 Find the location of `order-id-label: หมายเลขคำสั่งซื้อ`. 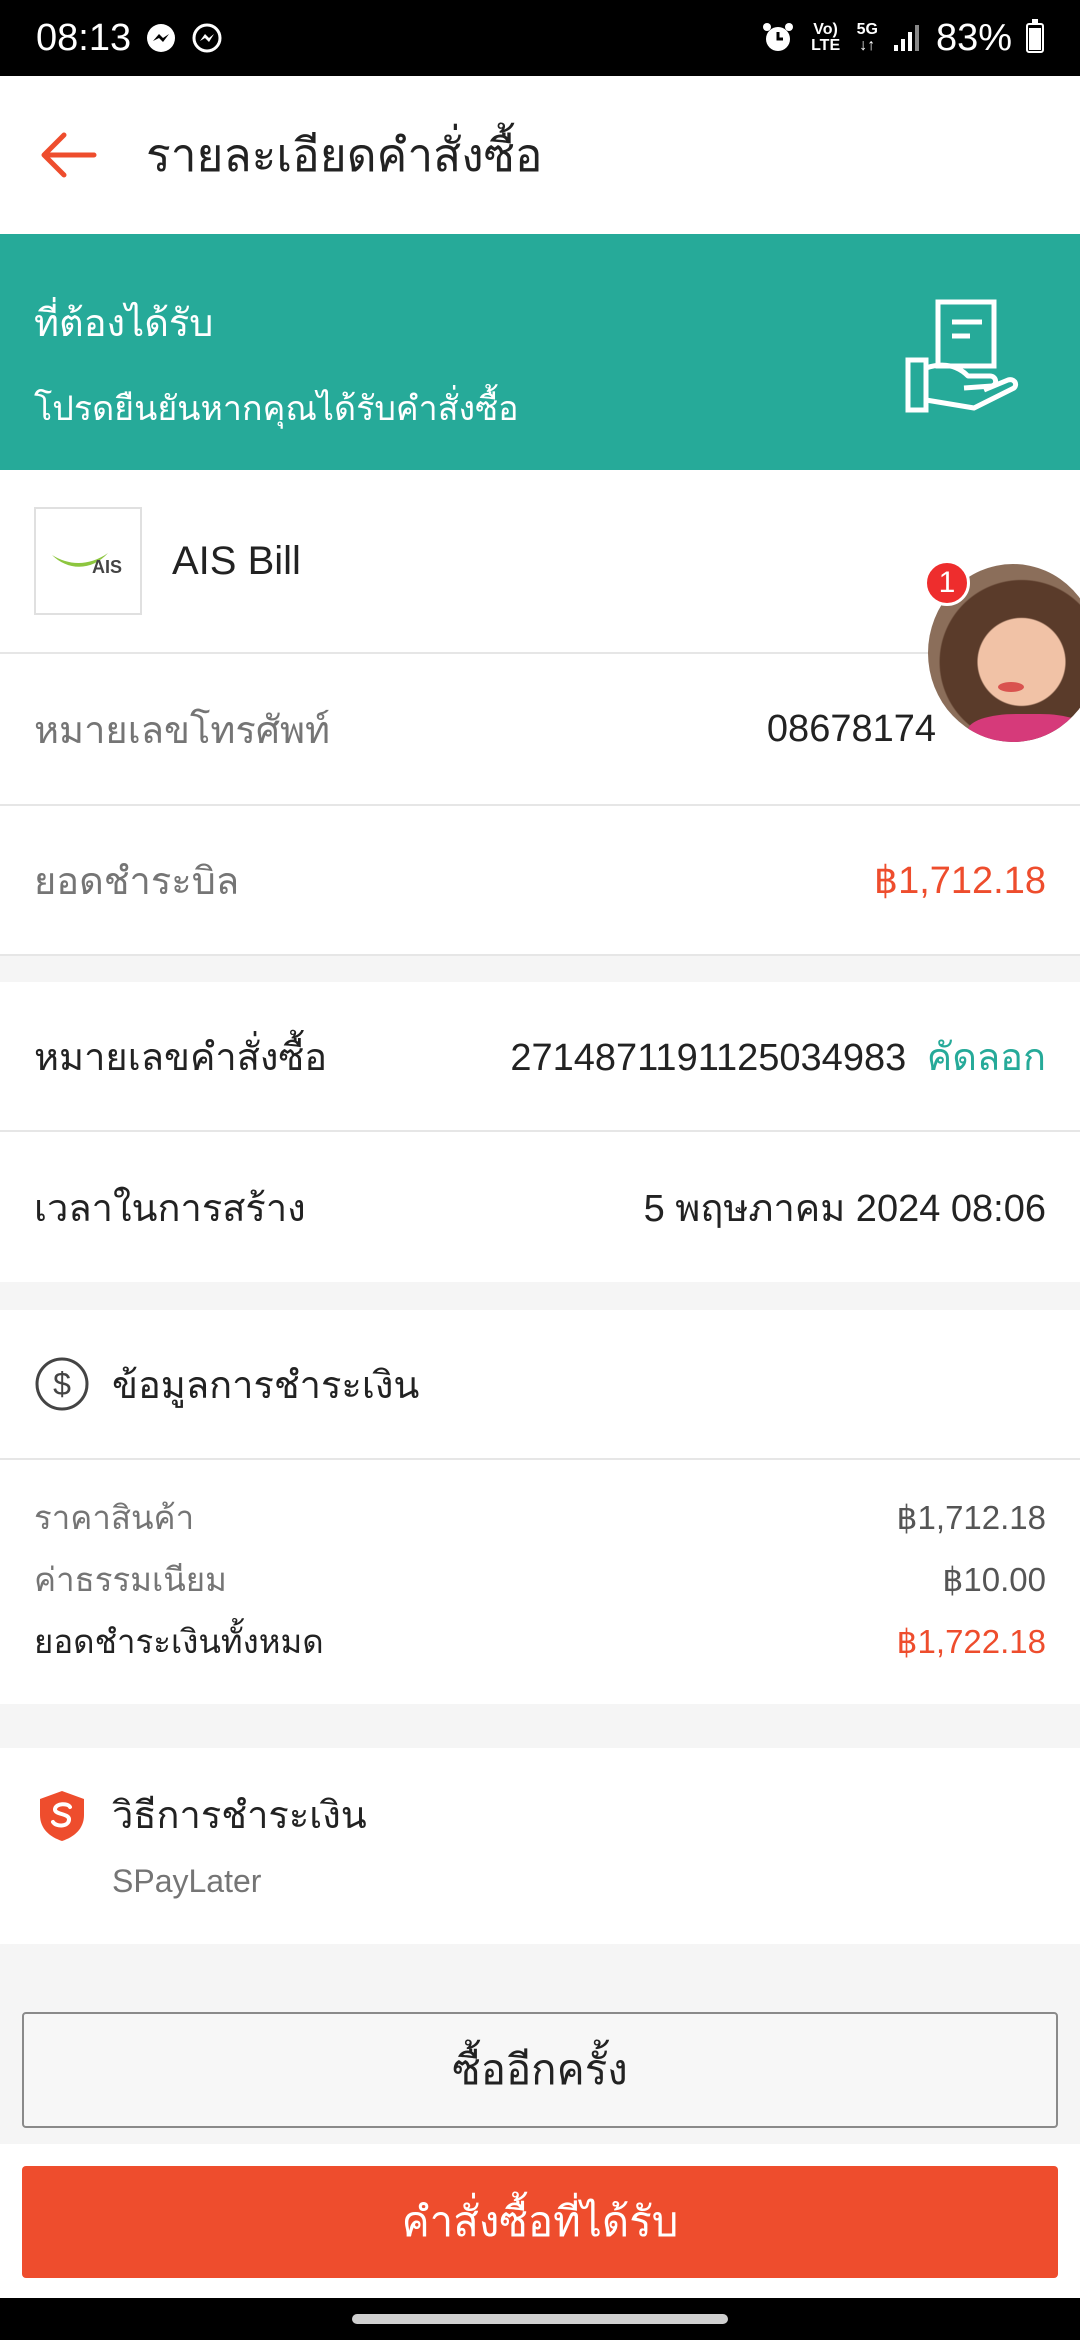

order-id-label: หมายเลขคำสั่งซื้อ is located at coordinates (181, 1057).